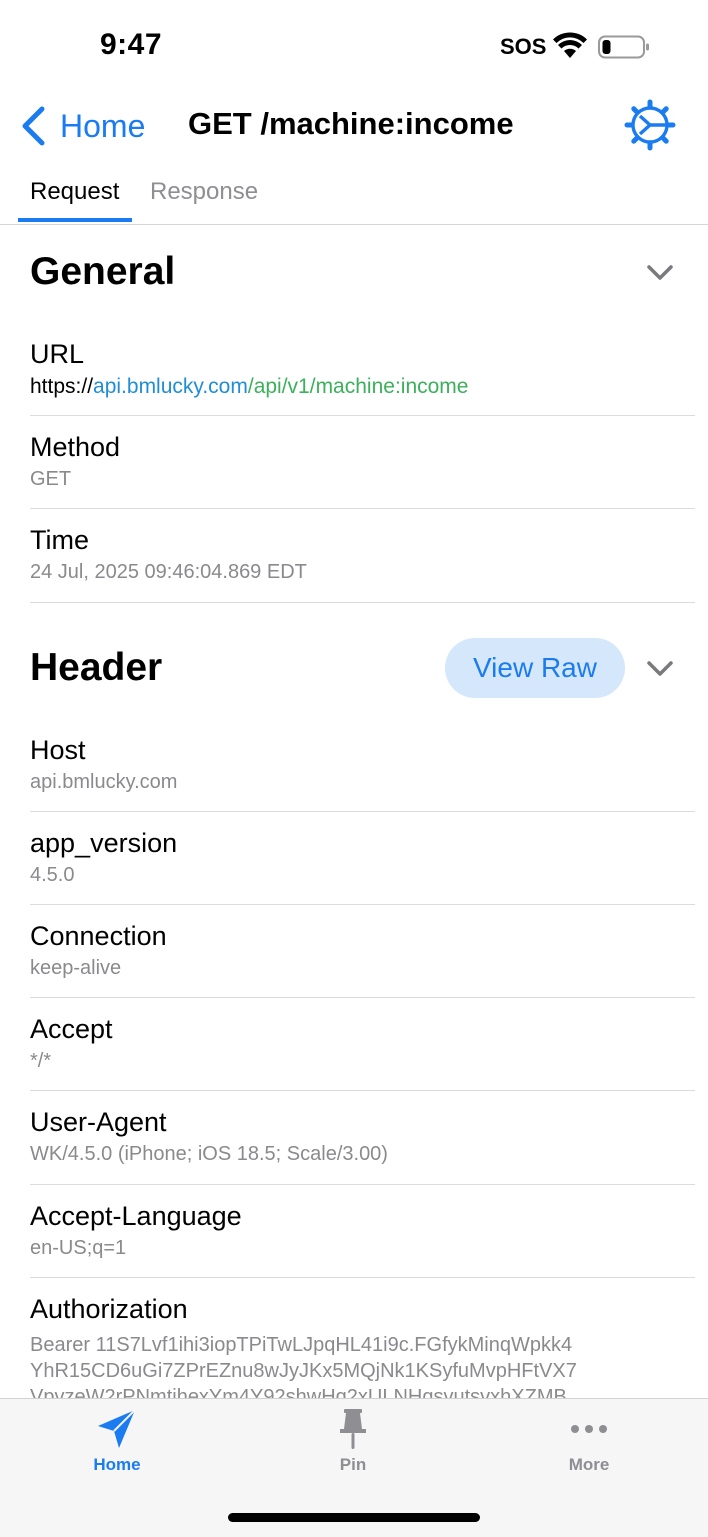 This screenshot has width=708, height=1537. I want to click on back-button: Home, so click(82, 126).